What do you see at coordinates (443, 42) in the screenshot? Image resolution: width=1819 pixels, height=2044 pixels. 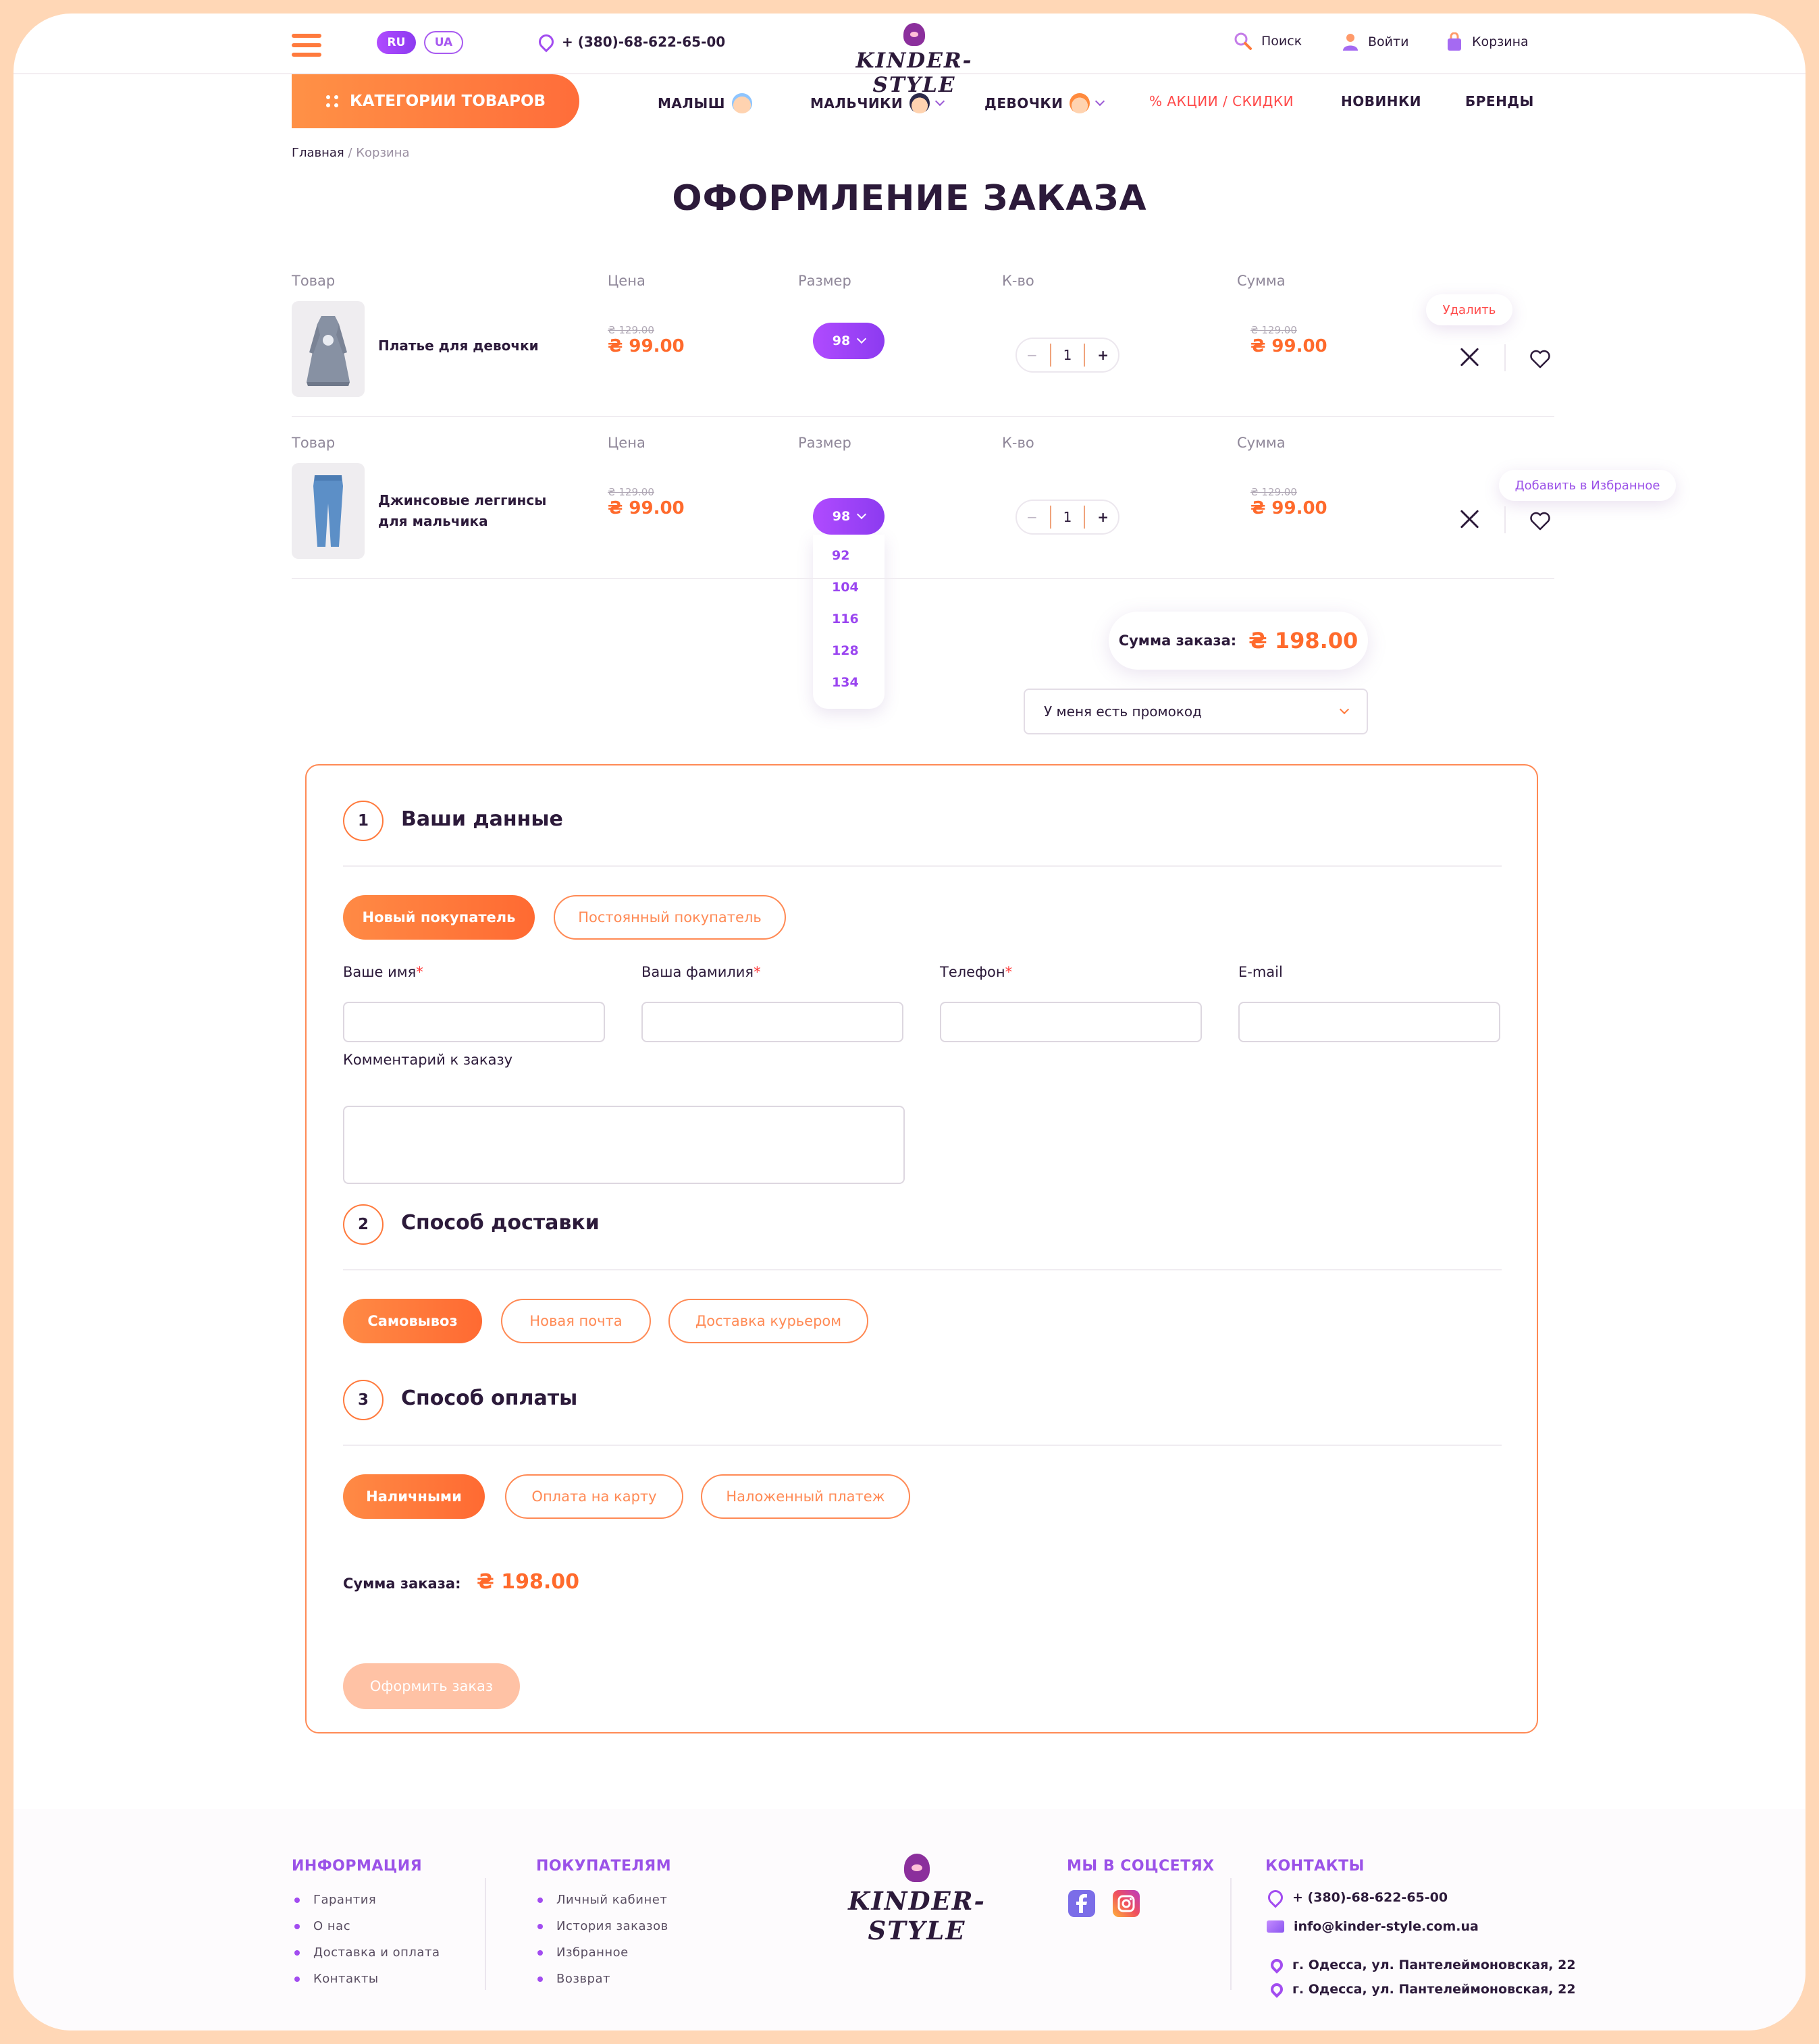 I see `lang-ua-button: UA` at bounding box center [443, 42].